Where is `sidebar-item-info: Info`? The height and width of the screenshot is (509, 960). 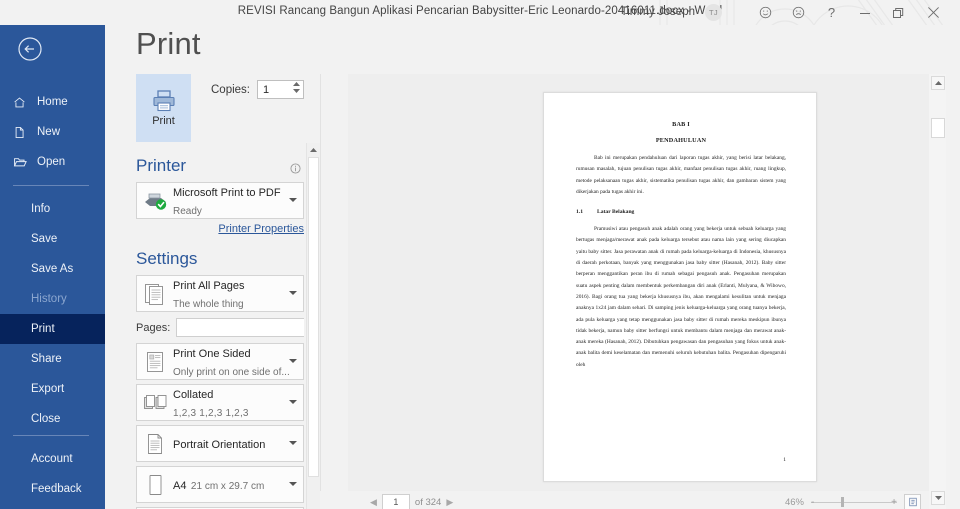 sidebar-item-info: Info is located at coordinates (52, 209).